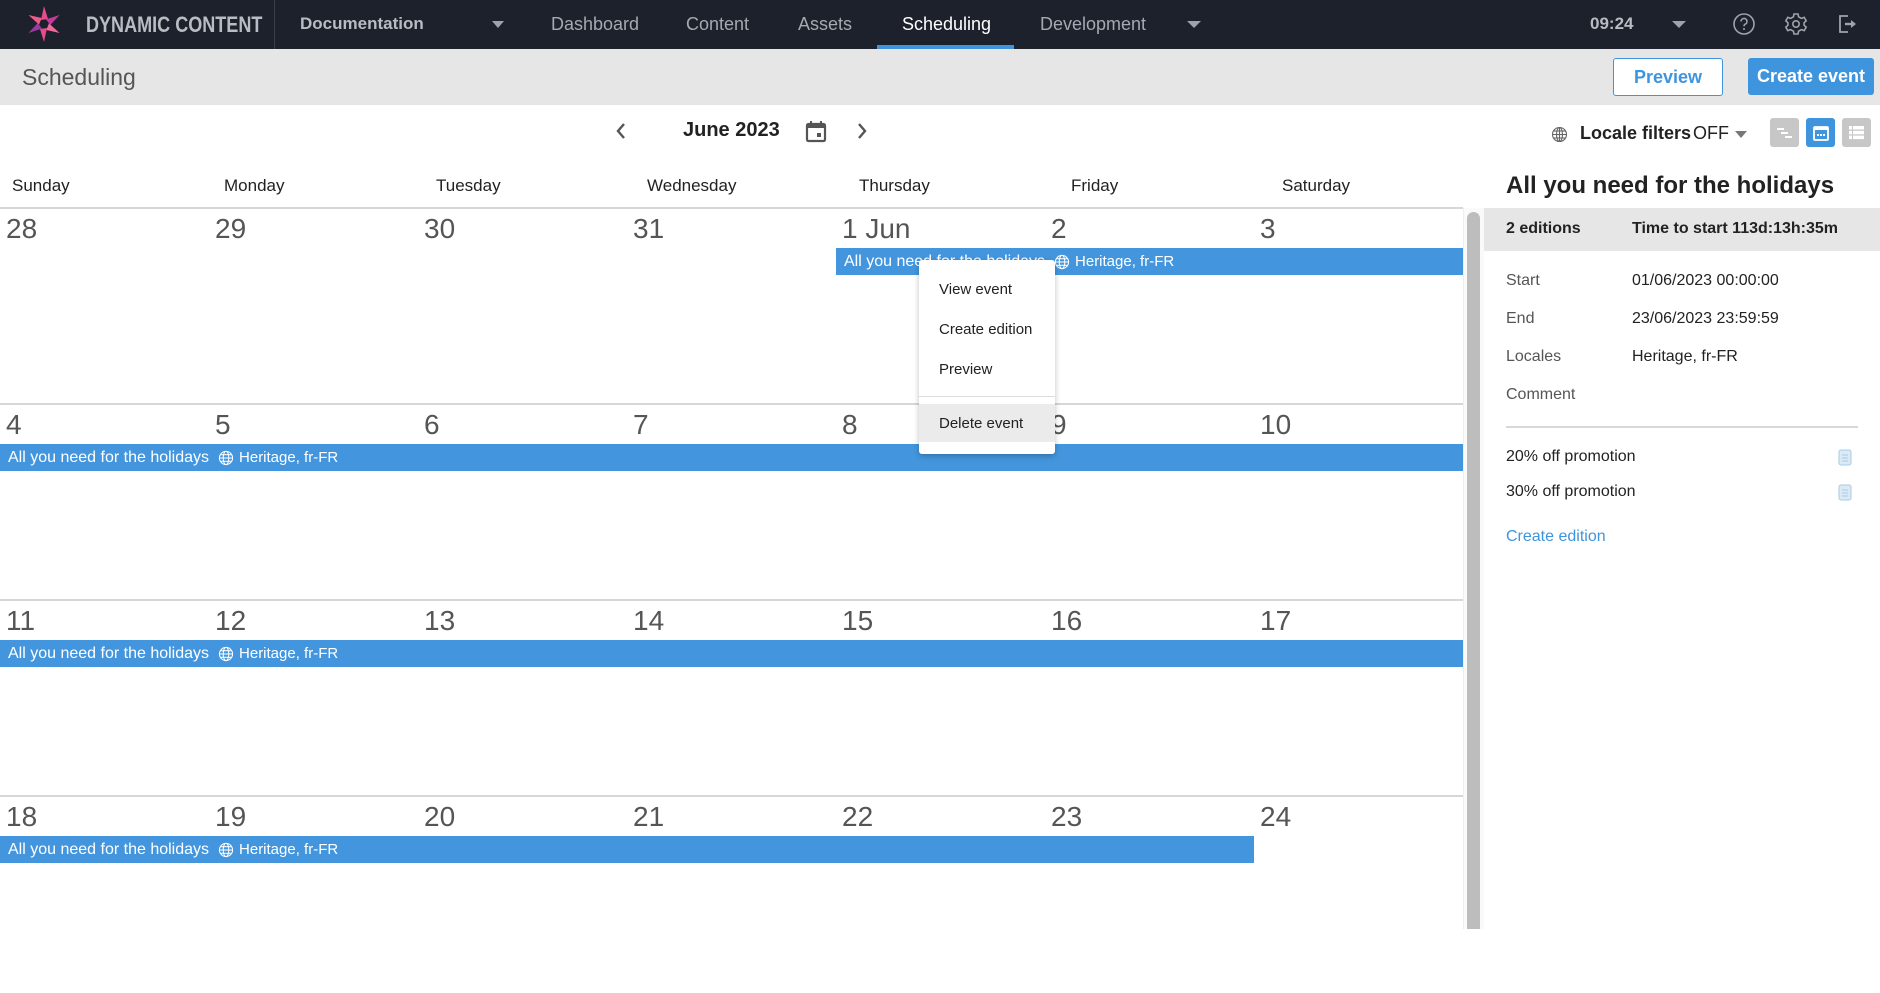  What do you see at coordinates (1275, 817) in the screenshot?
I see `day-cell-number: 24` at bounding box center [1275, 817].